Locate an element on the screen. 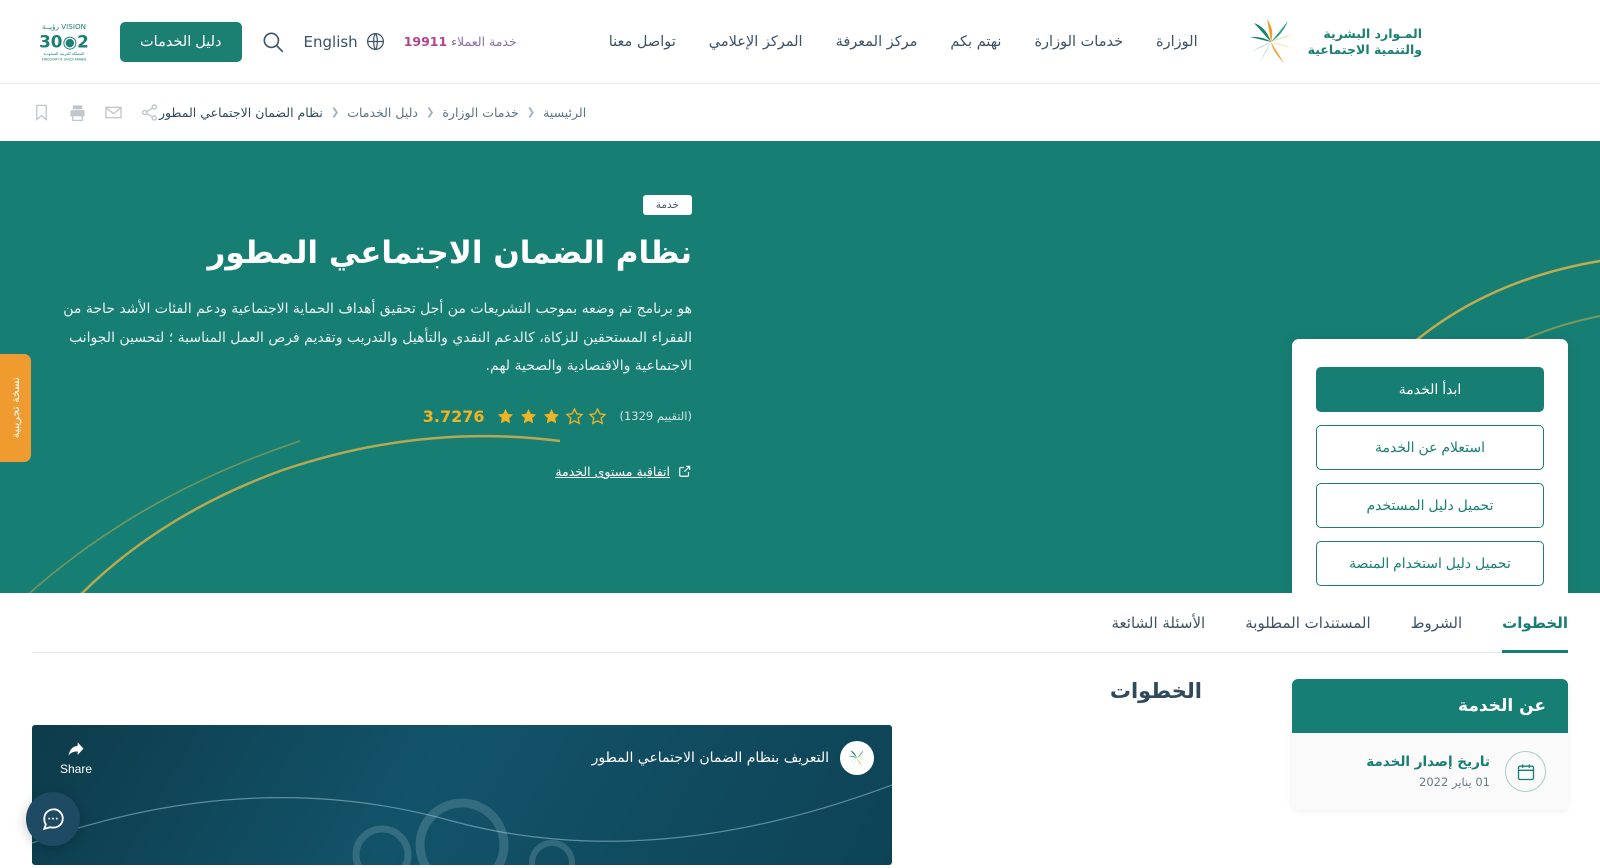 This screenshot has width=1600, height=868. chat-bubble-icon is located at coordinates (53, 819).